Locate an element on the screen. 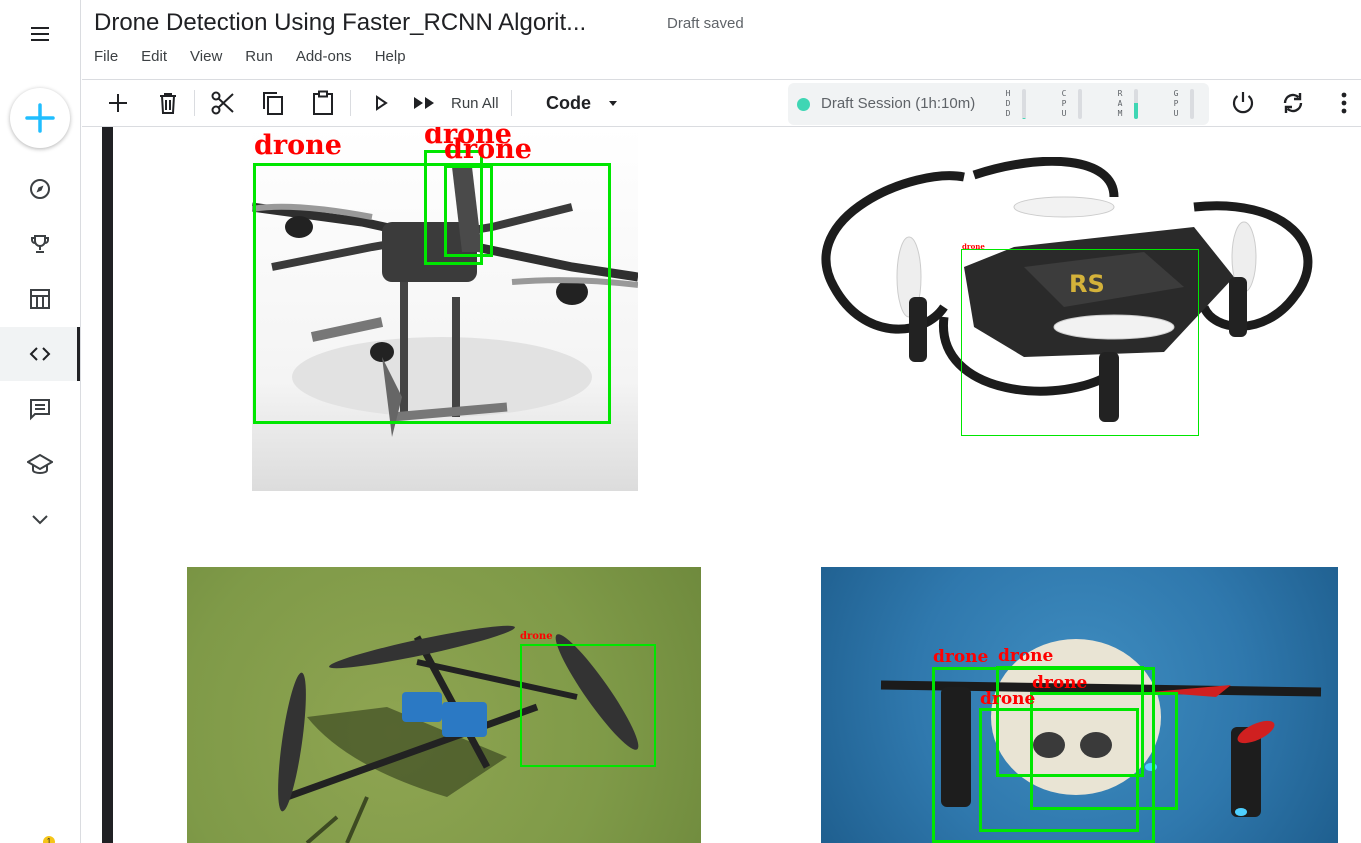  cut-cell-button is located at coordinates (223, 103).